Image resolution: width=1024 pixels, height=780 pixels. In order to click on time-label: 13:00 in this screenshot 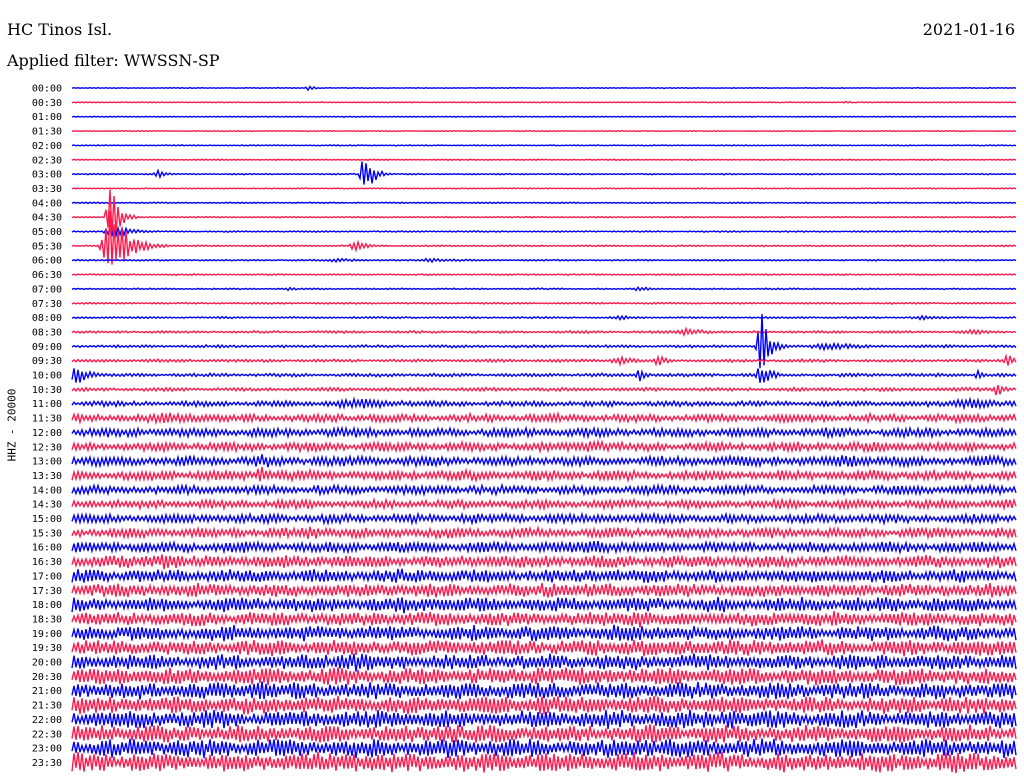, I will do `click(47, 462)`.